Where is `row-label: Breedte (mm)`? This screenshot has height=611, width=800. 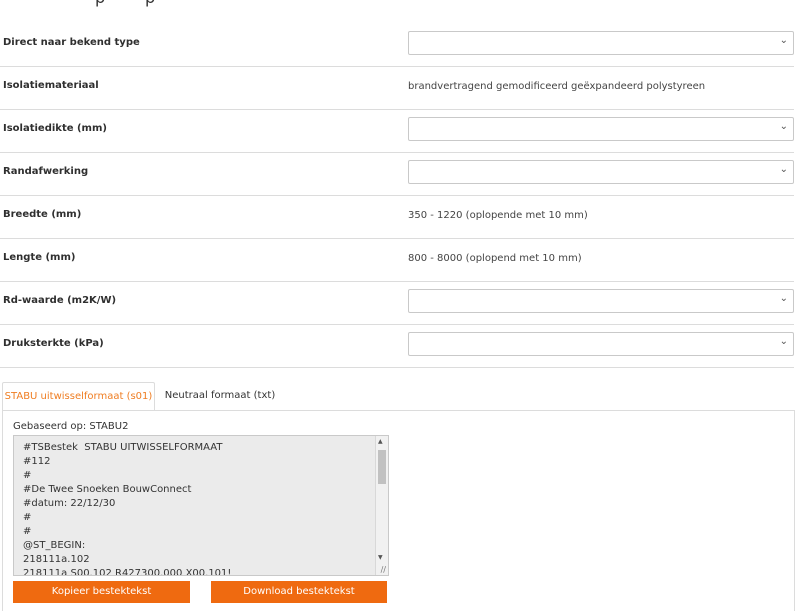 row-label: Breedte (mm) is located at coordinates (42, 214).